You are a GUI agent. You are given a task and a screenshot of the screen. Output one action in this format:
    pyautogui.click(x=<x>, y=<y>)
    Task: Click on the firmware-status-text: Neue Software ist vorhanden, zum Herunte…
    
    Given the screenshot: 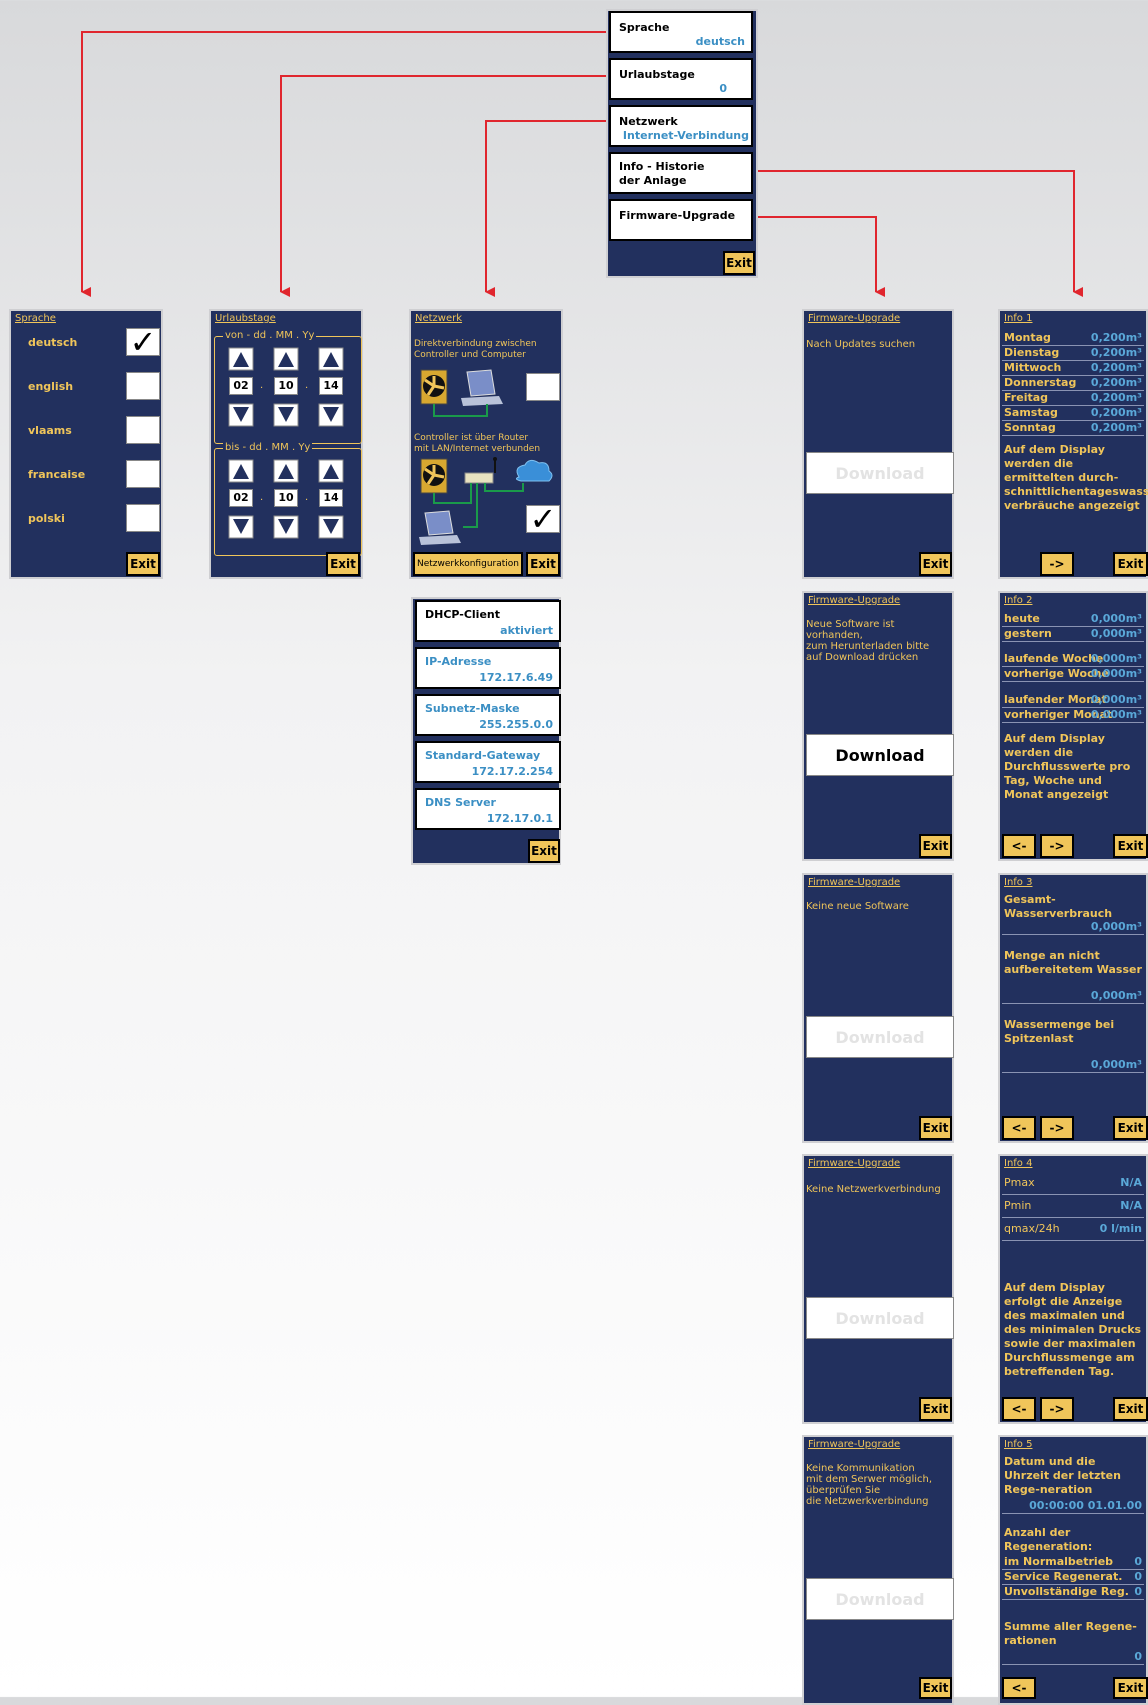 What is the action you would take?
    pyautogui.click(x=868, y=641)
    